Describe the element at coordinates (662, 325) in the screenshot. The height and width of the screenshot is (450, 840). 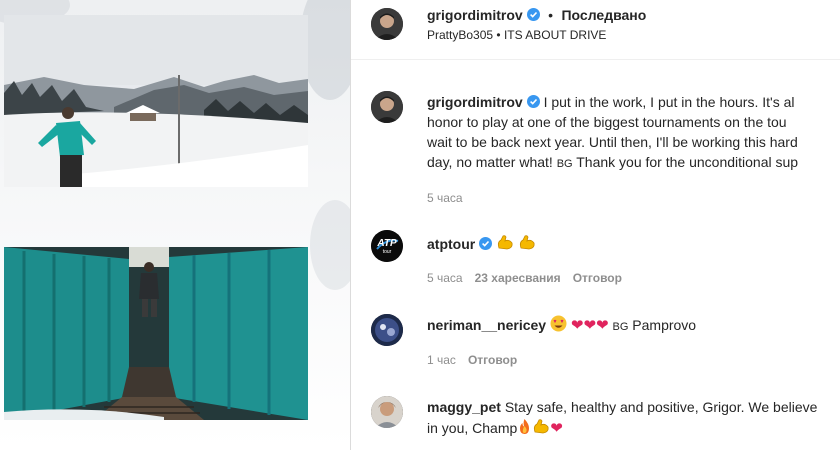
I see `comment-text: Pamprovo` at that location.